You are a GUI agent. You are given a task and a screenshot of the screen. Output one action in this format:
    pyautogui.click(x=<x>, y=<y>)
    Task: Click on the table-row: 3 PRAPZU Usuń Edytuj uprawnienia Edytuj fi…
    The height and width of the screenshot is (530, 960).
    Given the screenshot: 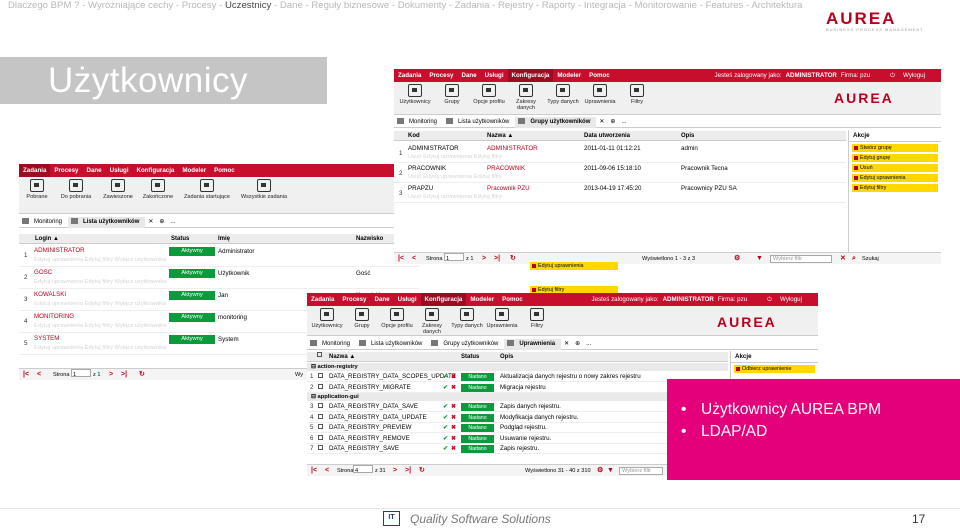 What is the action you would take?
    pyautogui.click(x=620, y=193)
    